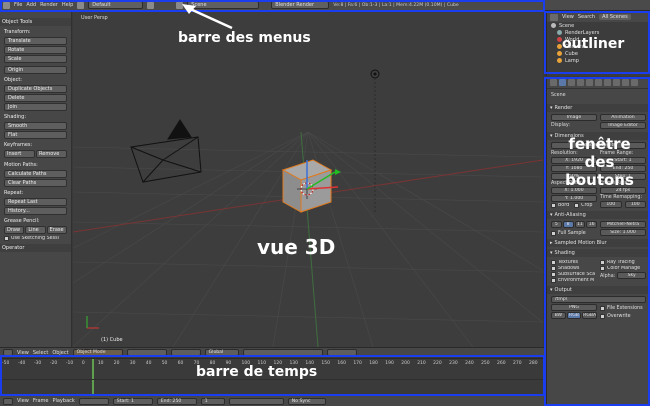  I want to click on outliner-callout: outliner, so click(593, 44).